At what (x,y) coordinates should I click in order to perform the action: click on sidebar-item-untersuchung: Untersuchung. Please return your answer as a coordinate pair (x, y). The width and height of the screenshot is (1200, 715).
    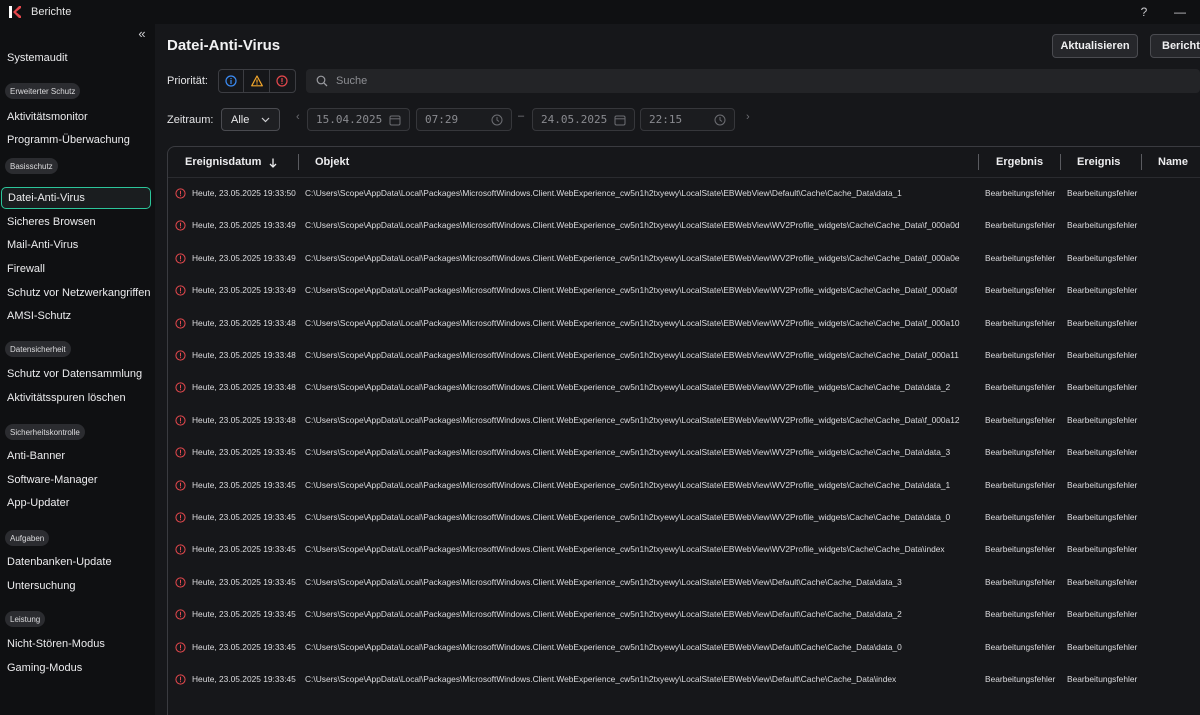
    Looking at the image, I should click on (76, 586).